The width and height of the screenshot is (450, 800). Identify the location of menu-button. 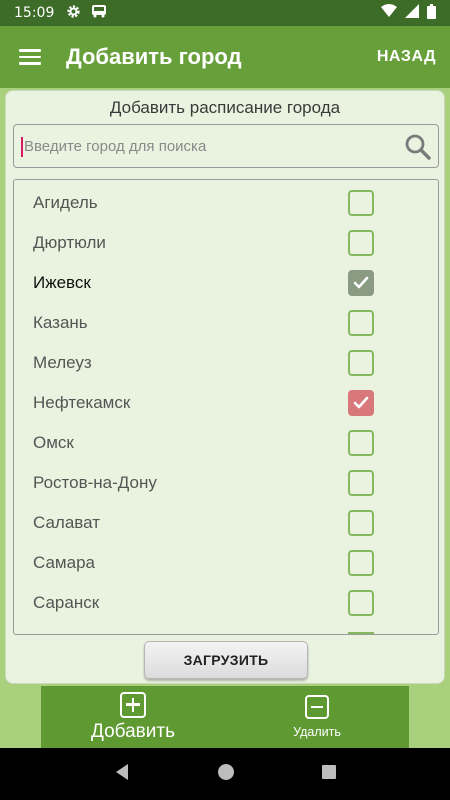
(30, 57).